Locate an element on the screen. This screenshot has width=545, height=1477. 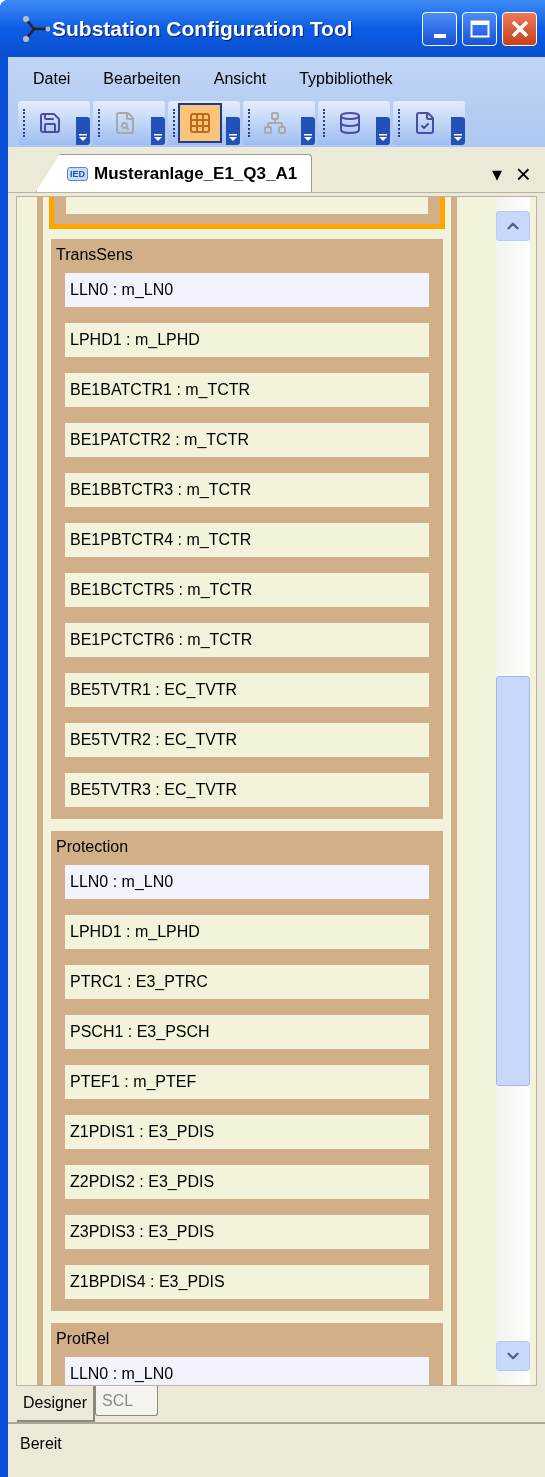
minimize-button is located at coordinates (439, 28).